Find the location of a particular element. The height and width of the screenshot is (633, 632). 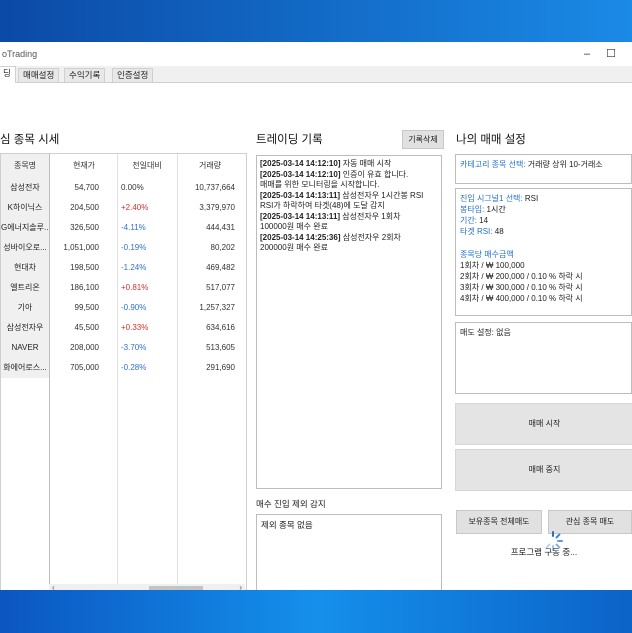

change-cell: -0.90% is located at coordinates (134, 307).